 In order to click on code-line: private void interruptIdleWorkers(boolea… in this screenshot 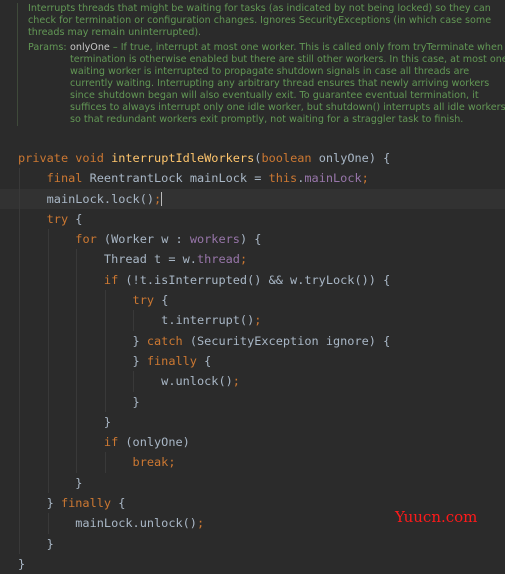, I will do `click(252, 158)`.